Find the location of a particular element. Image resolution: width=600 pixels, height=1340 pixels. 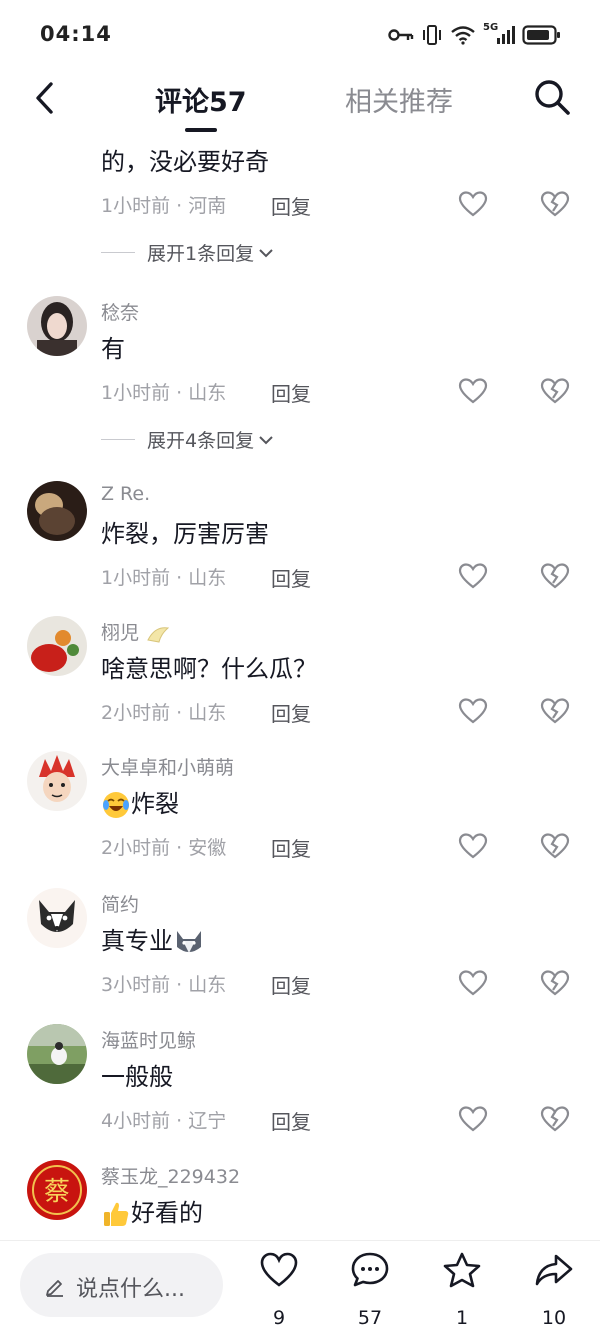

comment-username: 栩児 is located at coordinates (136, 631).